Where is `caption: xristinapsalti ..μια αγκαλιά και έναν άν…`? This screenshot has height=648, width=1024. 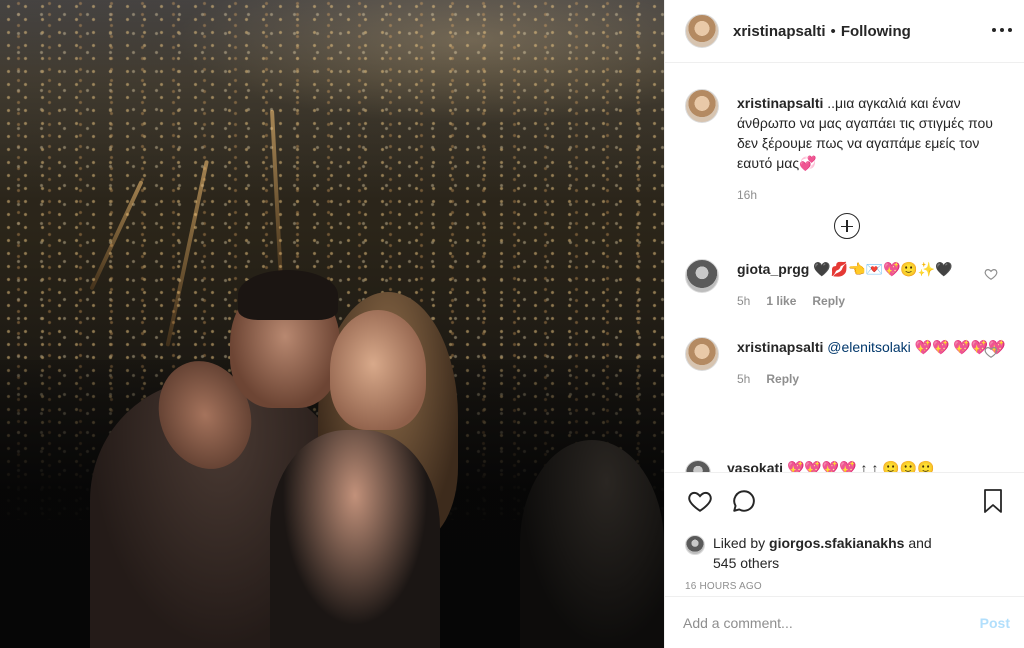 caption: xristinapsalti ..μια αγκαλιά και έναν άν… is located at coordinates (846, 134).